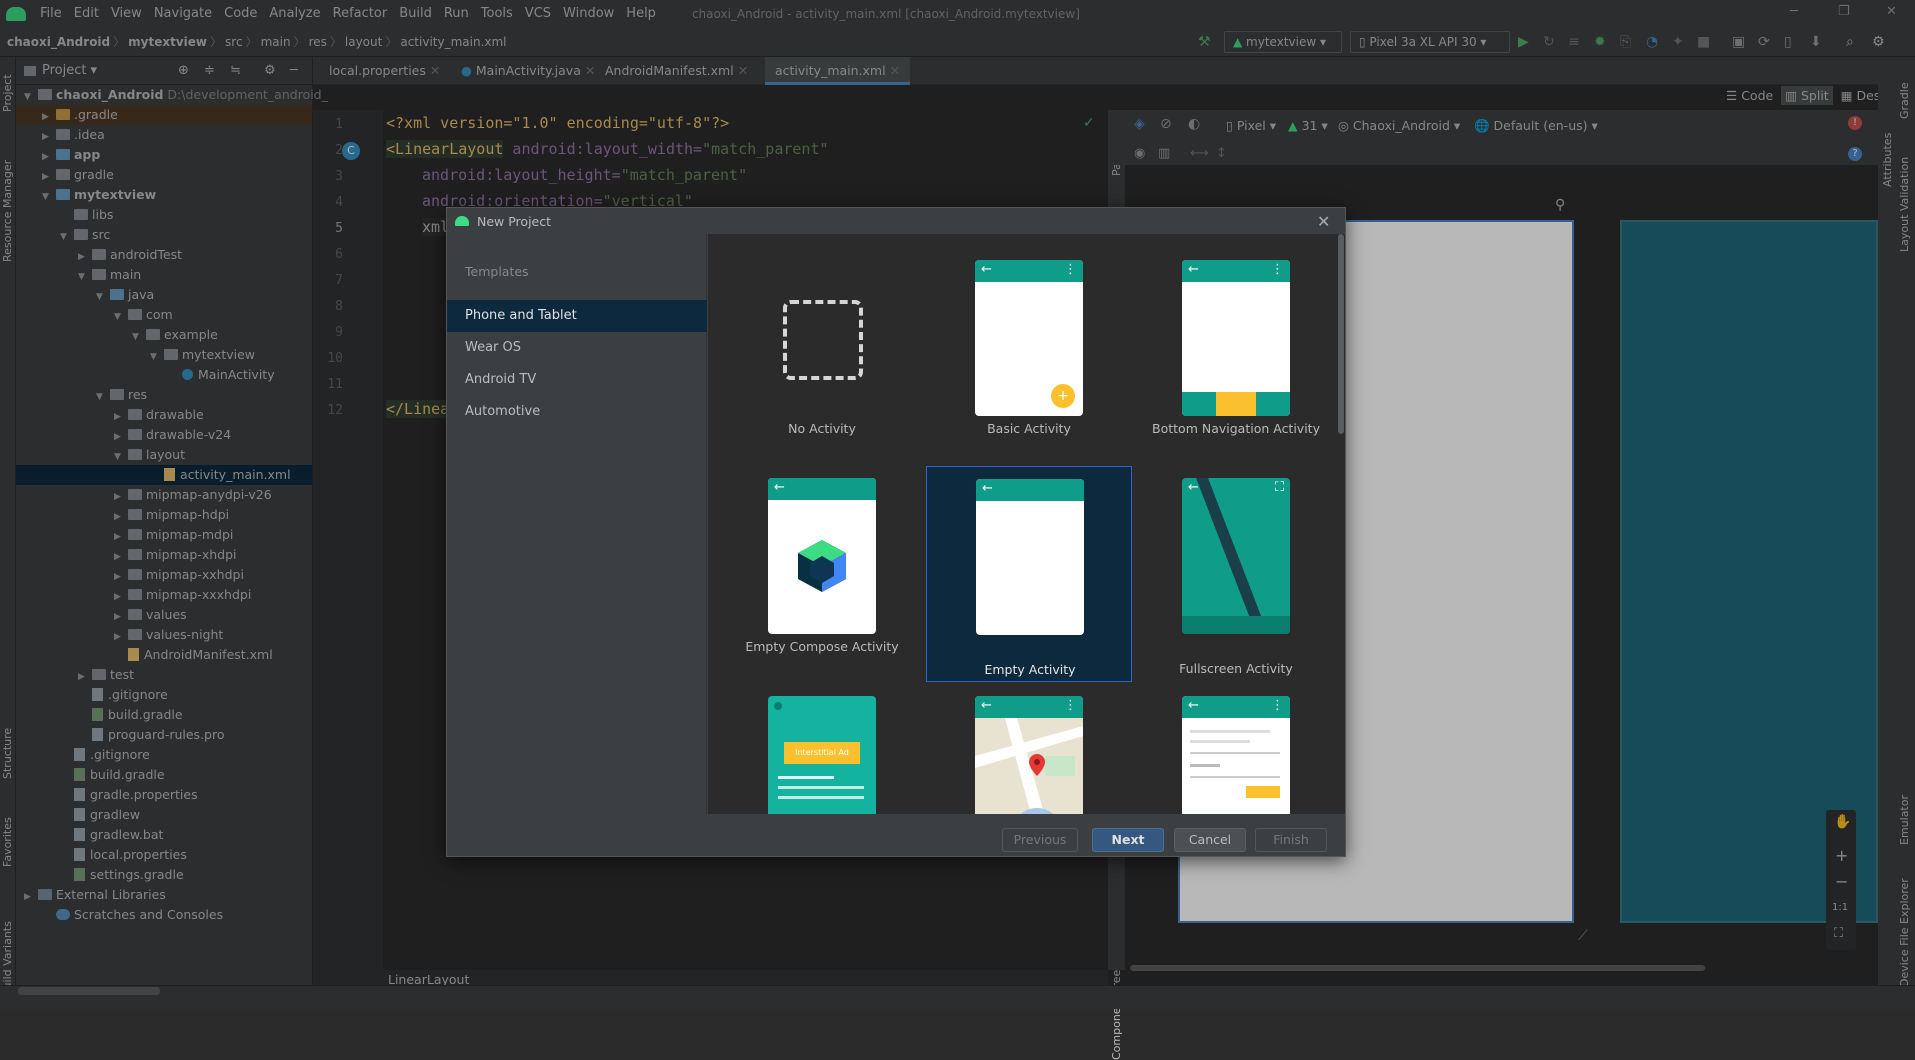  I want to click on template-empty-compose: ← Empty Compose Activity, so click(822, 574).